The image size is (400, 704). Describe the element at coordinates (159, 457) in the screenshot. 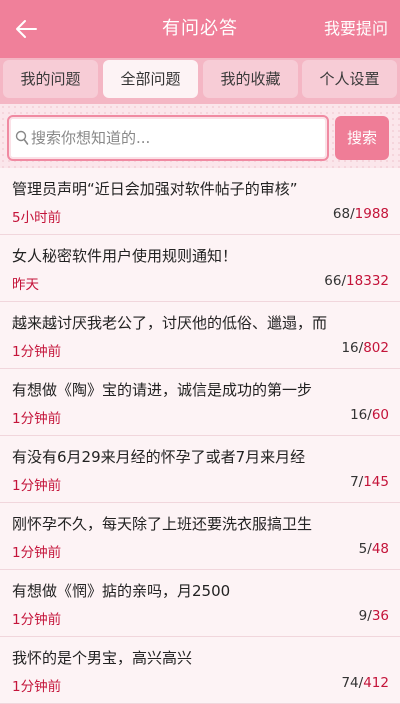

I see `question-title: 有没有6月29来月经的怀孕了或者7月来月经` at that location.